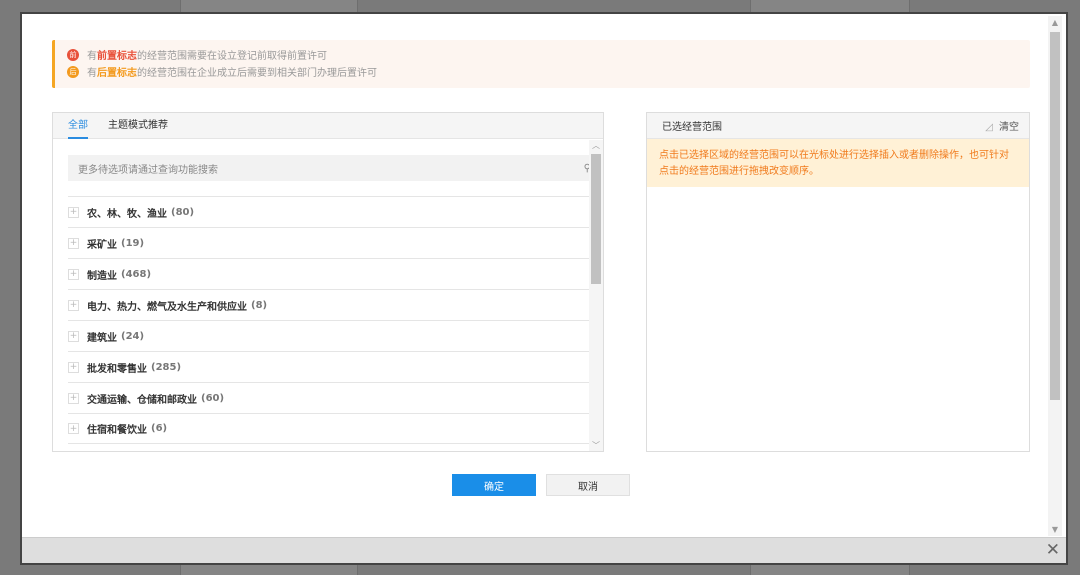  Describe the element at coordinates (541, 485) in the screenshot. I see `dialog-actions: 确定 取消` at that location.